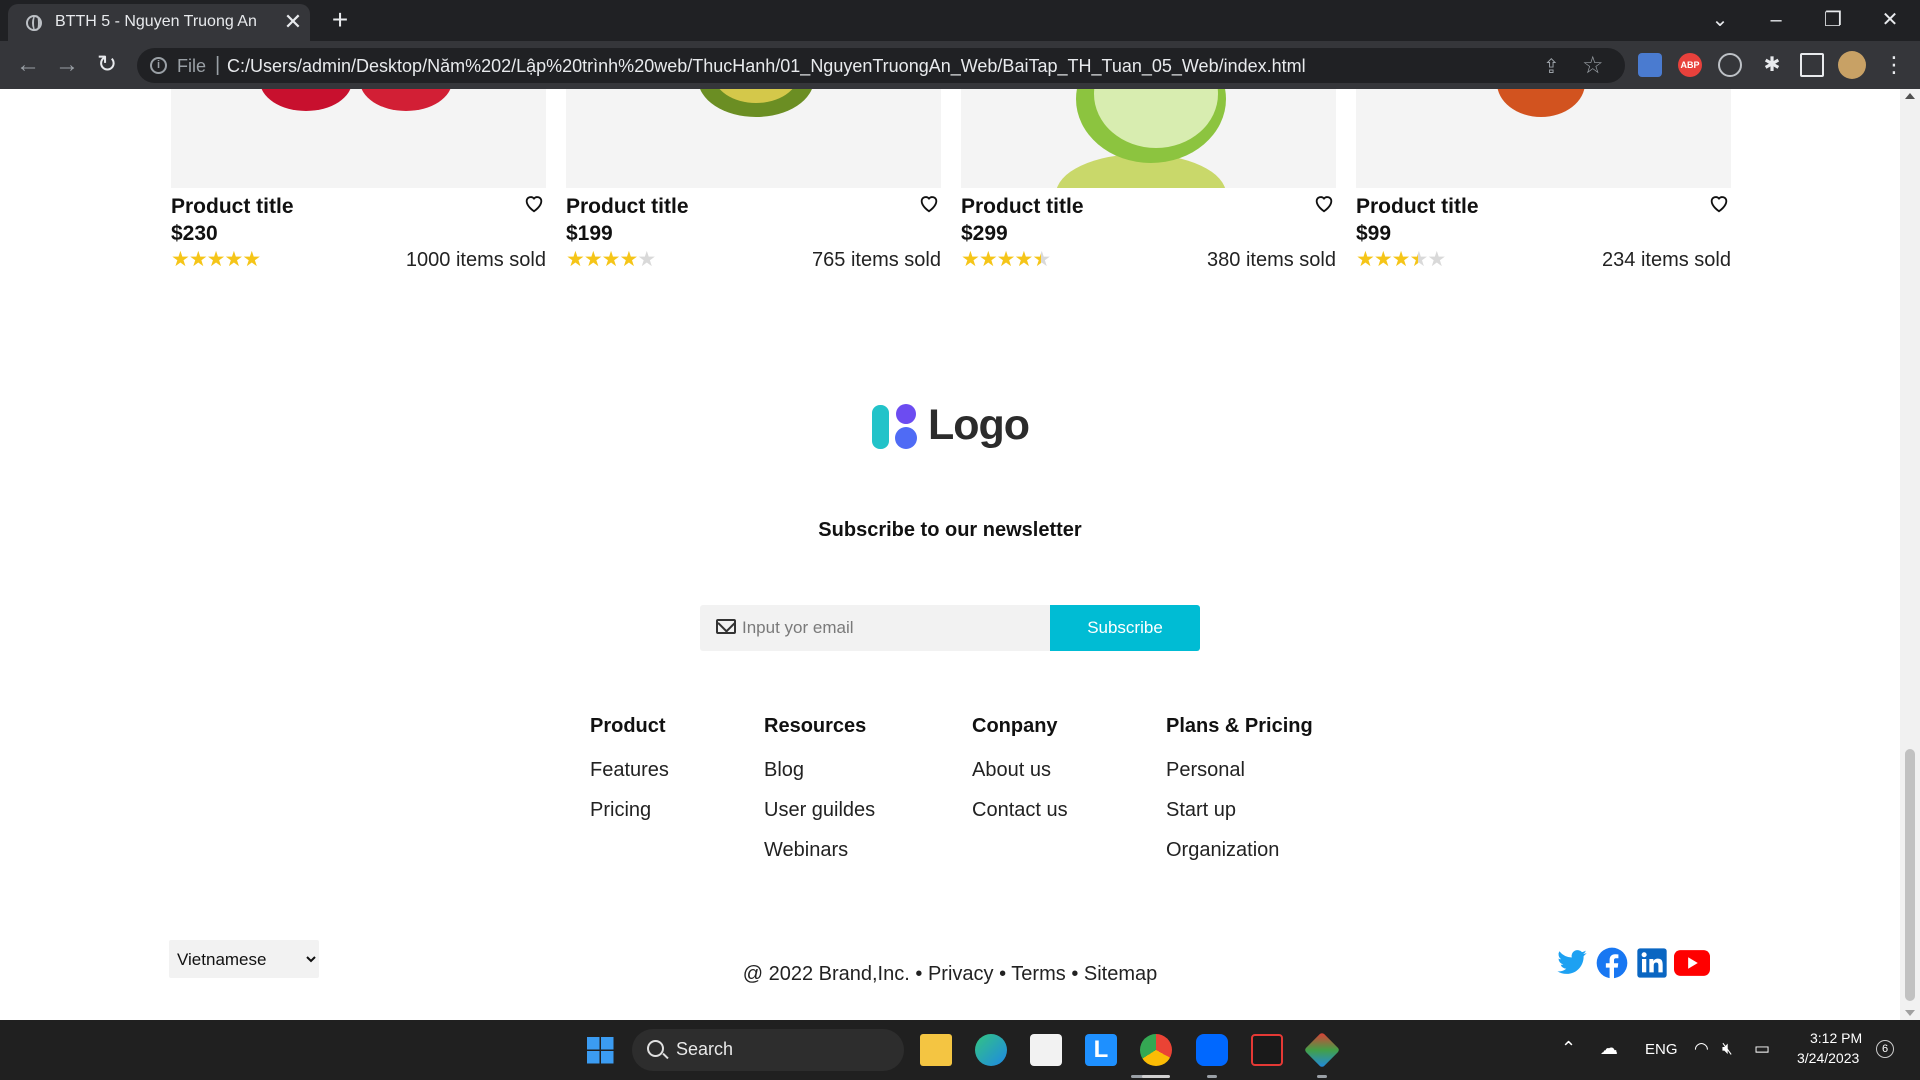 This screenshot has height=1080, width=1920. What do you see at coordinates (340, 20) in the screenshot?
I see `new-tab-button: +` at bounding box center [340, 20].